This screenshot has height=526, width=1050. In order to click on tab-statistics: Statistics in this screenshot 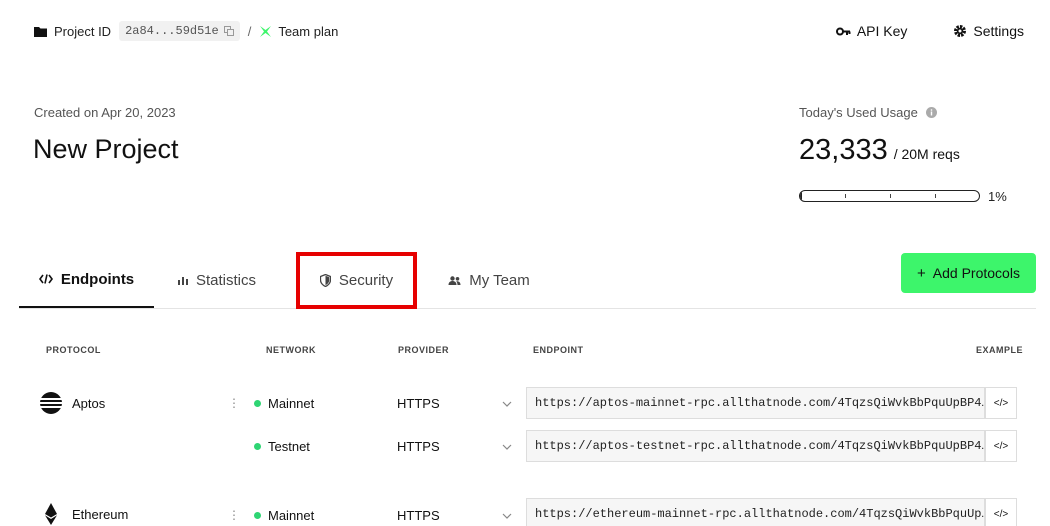, I will do `click(217, 280)`.